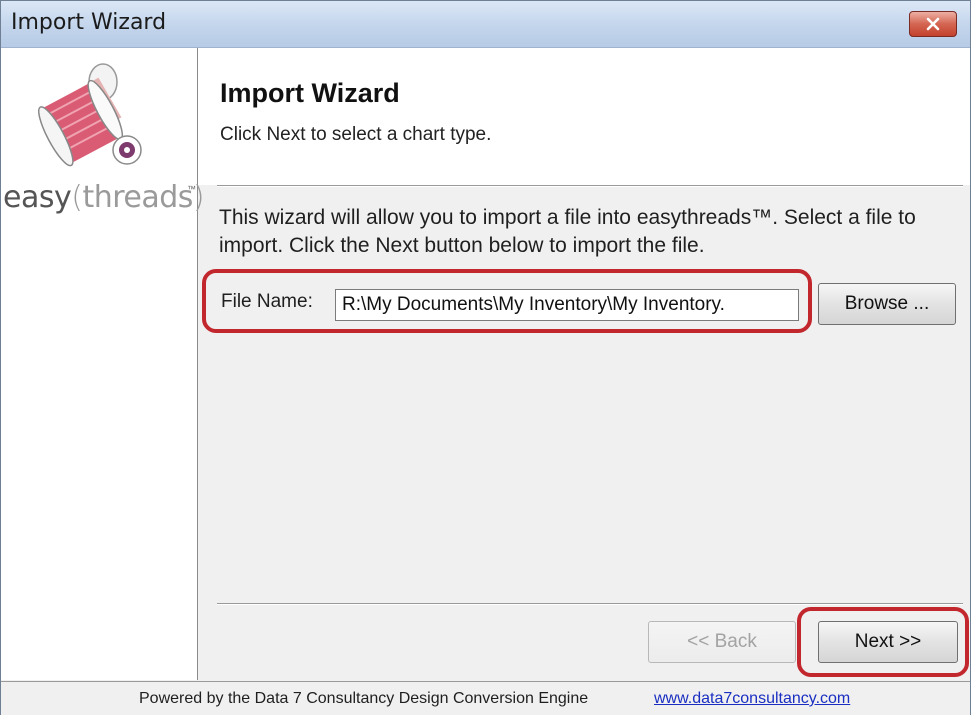 This screenshot has height=715, width=971. Describe the element at coordinates (310, 93) in the screenshot. I see `page-title: Import Wizard` at that location.